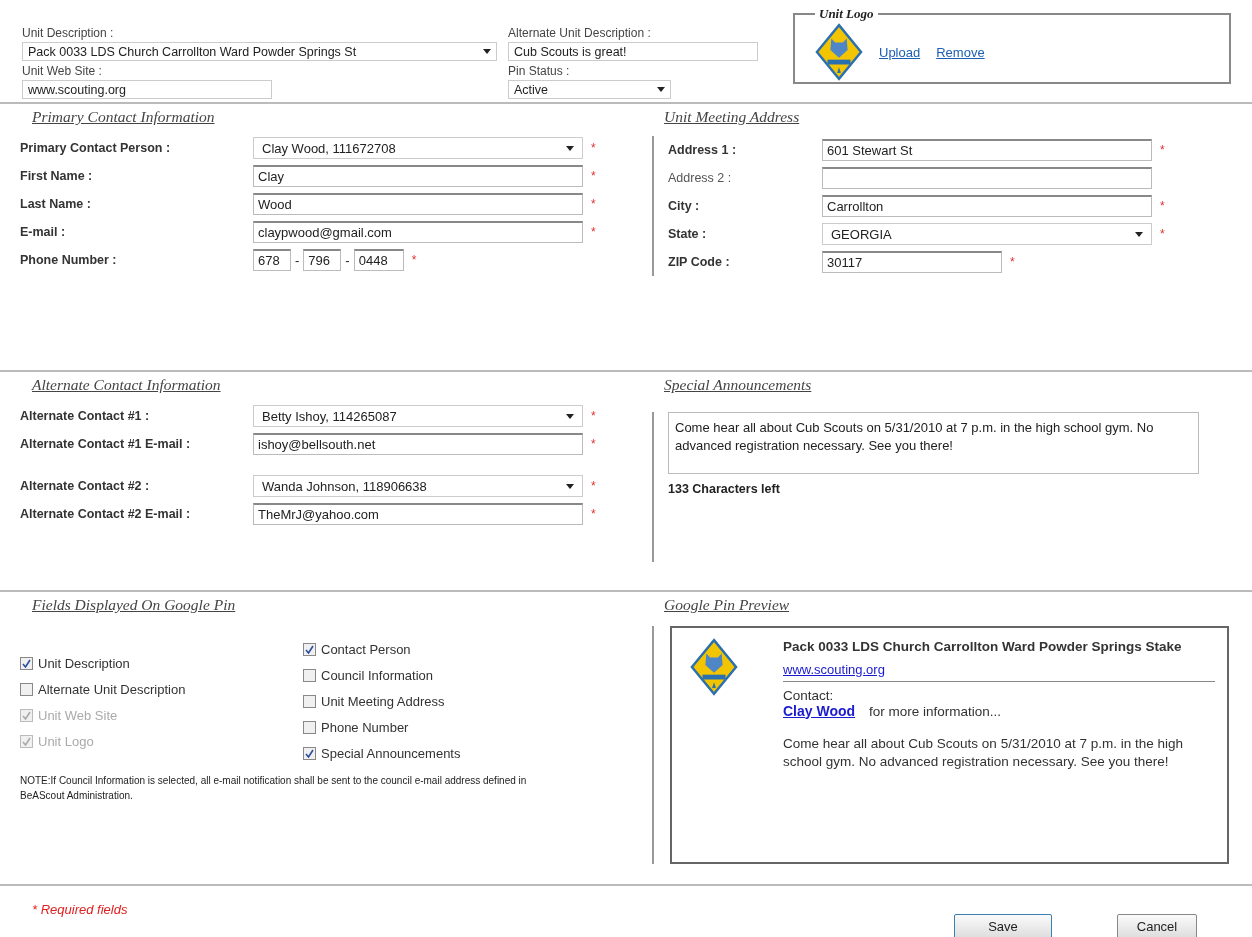 The height and width of the screenshot is (937, 1252). I want to click on unit-name: Pack 0033 LDS Church Carrollton Ward Powder Springs Stake, so click(983, 647).